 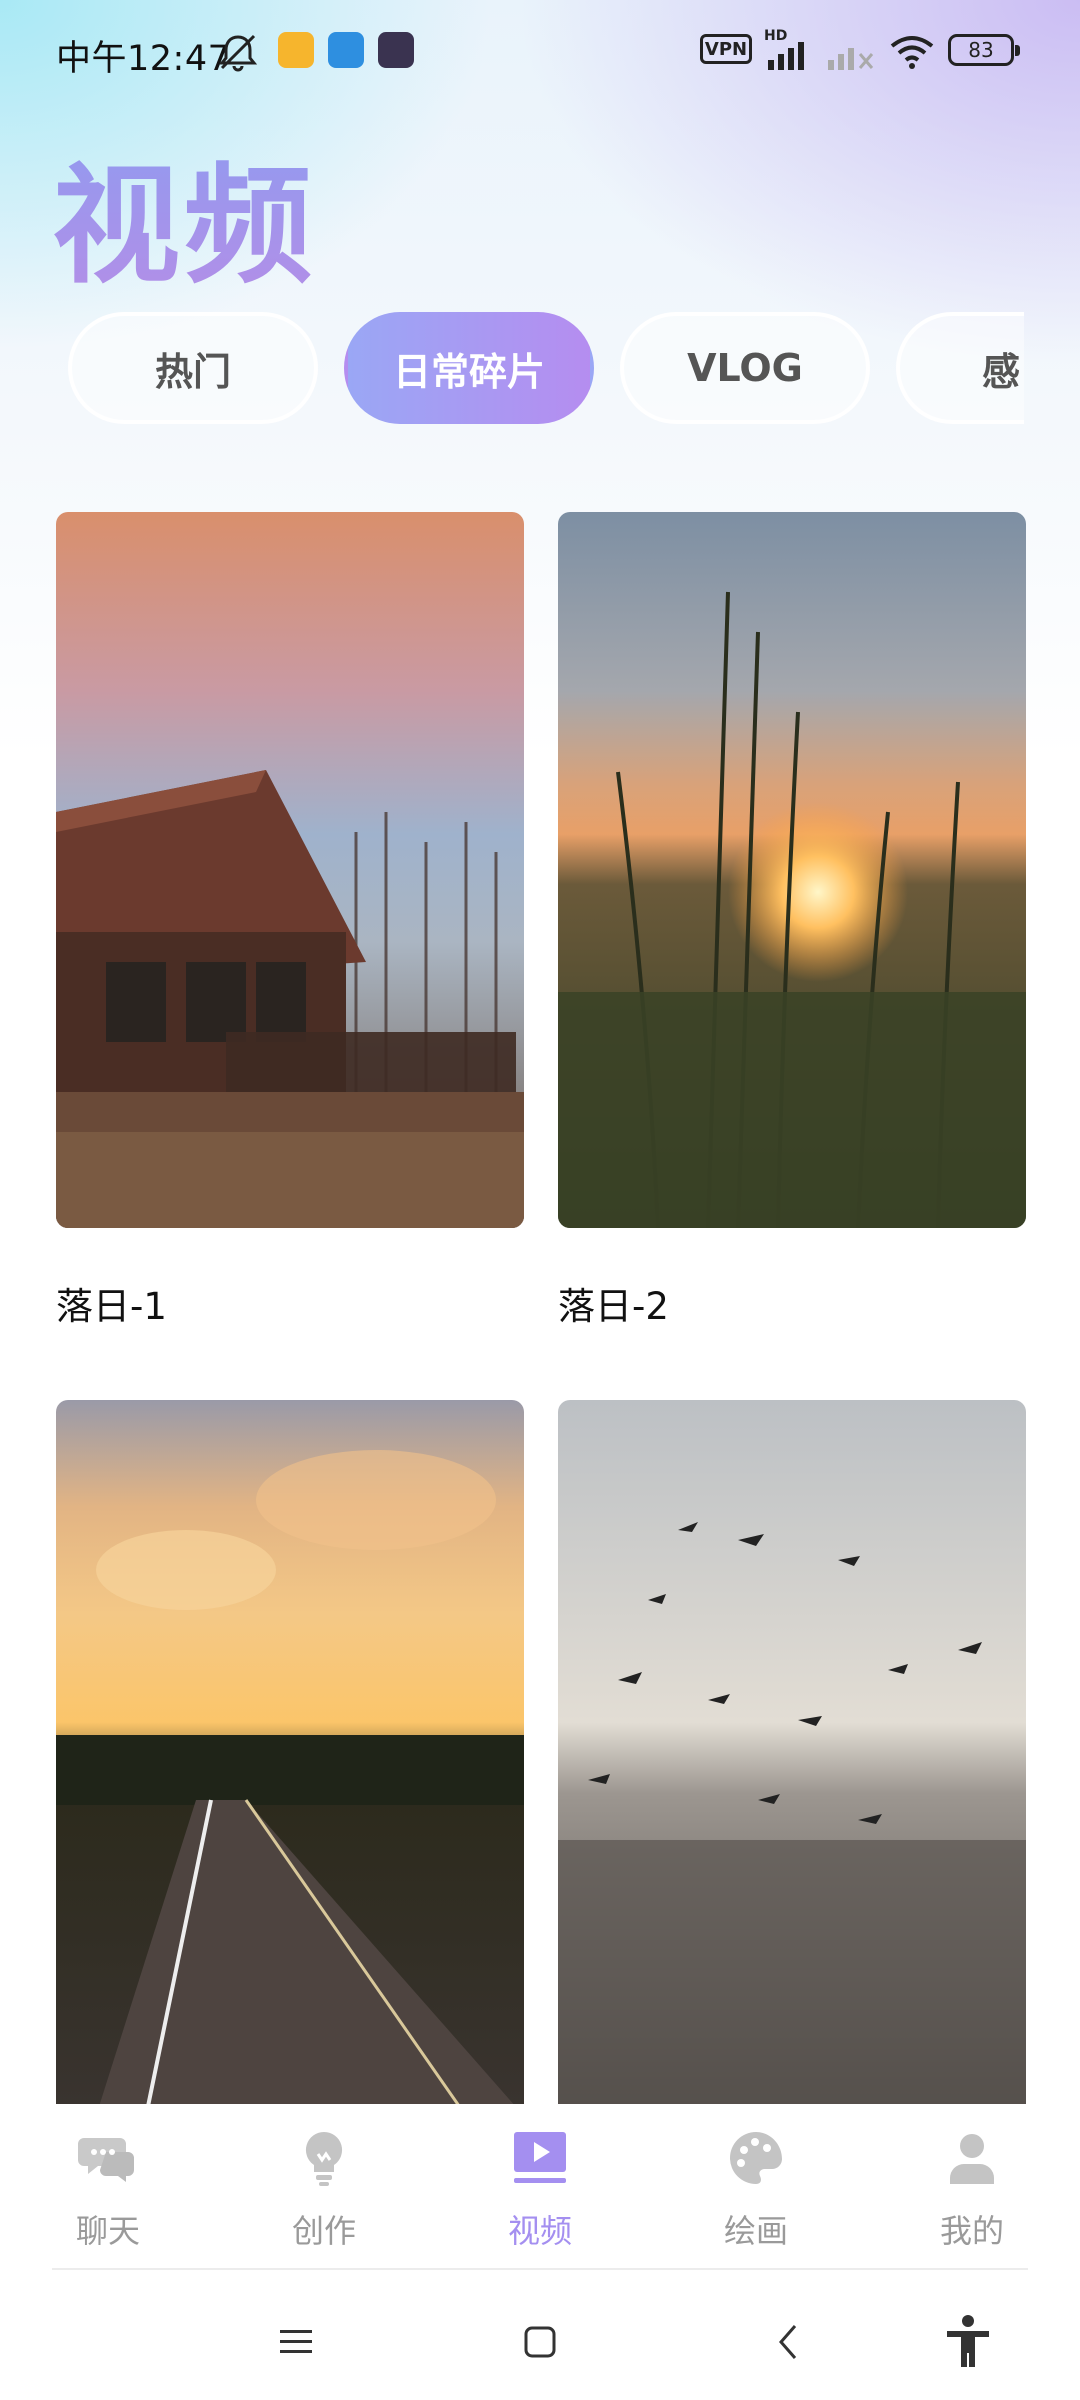 I want to click on tab-feelings: 感, so click(x=960, y=368).